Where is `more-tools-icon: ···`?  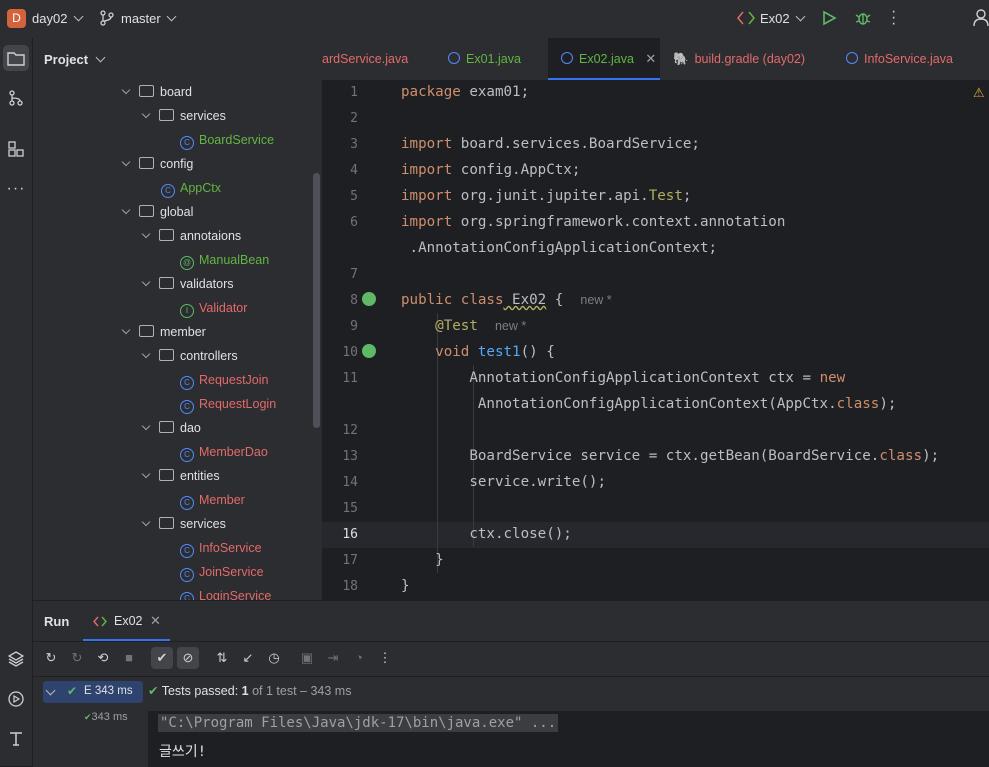 more-tools-icon: ··· is located at coordinates (16, 189).